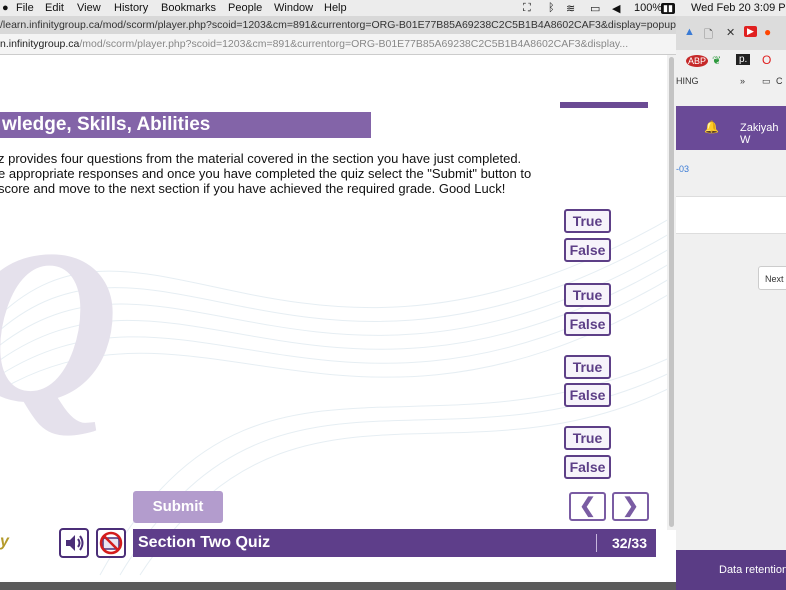  I want to click on bookmark-folder: C, so click(779, 81).